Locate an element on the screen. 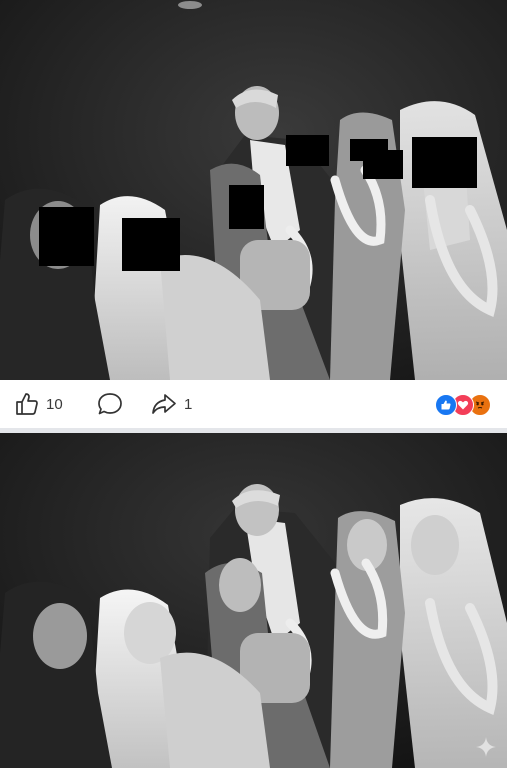  sparkle-icon is located at coordinates (486, 747).